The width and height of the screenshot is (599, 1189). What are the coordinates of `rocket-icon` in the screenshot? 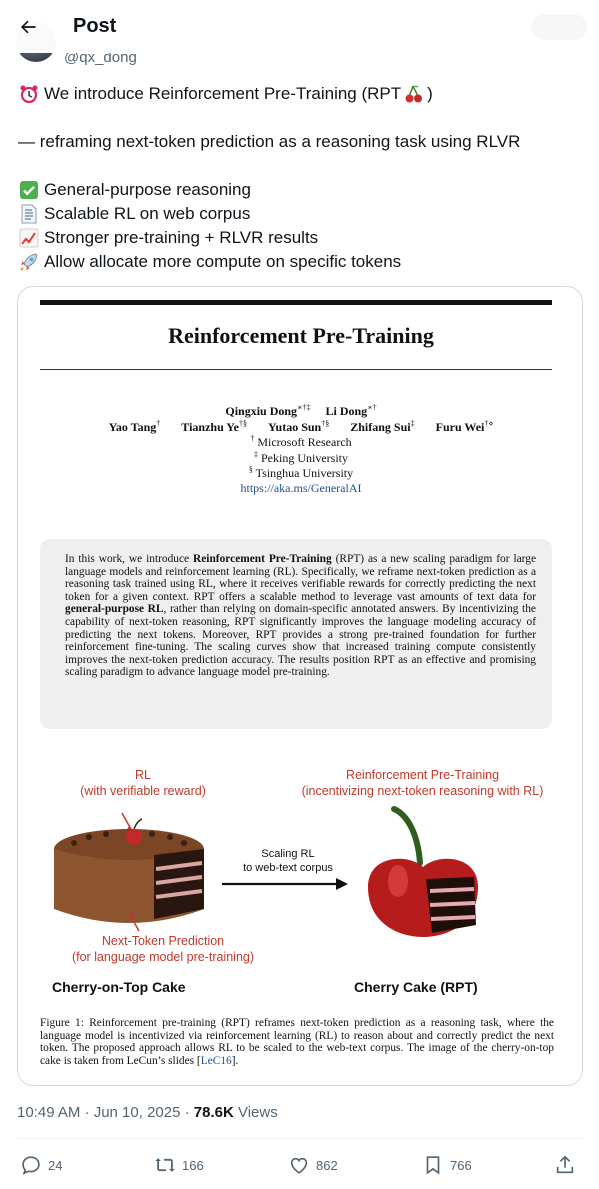 It's located at (29, 262).